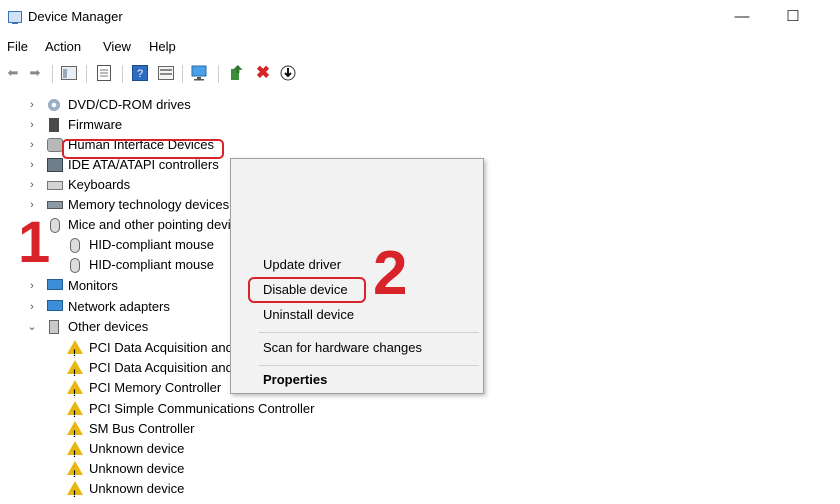 This screenshot has height=504, width=840. Describe the element at coordinates (420, 47) in the screenshot. I see `menu-bar: File Action View Help` at that location.